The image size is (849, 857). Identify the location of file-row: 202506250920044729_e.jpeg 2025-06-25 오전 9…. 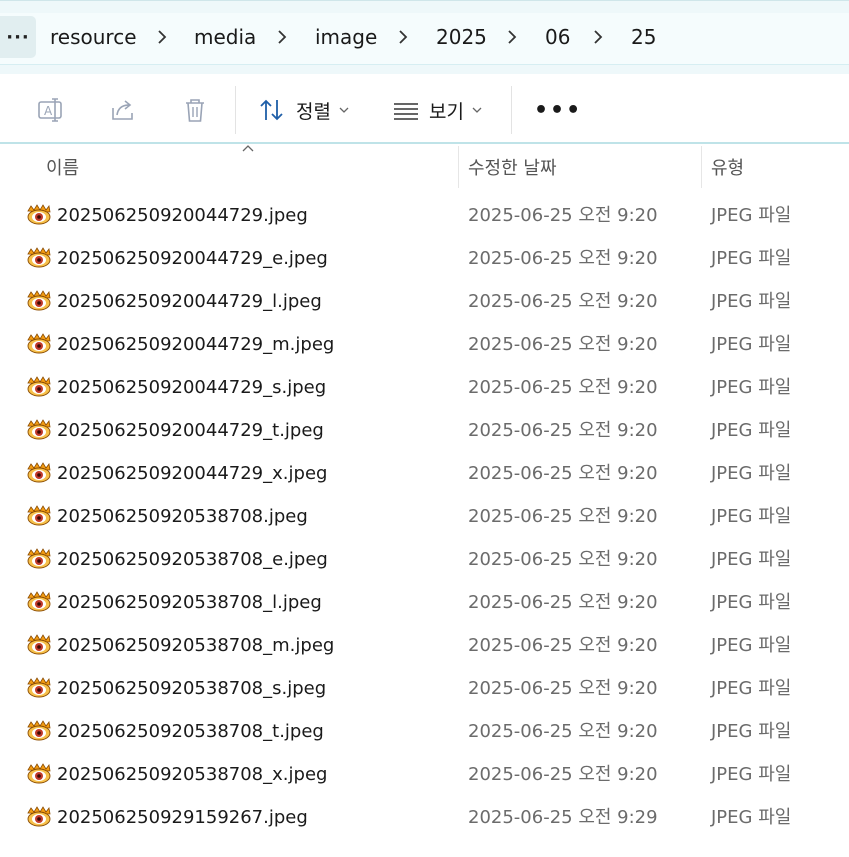
(424, 259).